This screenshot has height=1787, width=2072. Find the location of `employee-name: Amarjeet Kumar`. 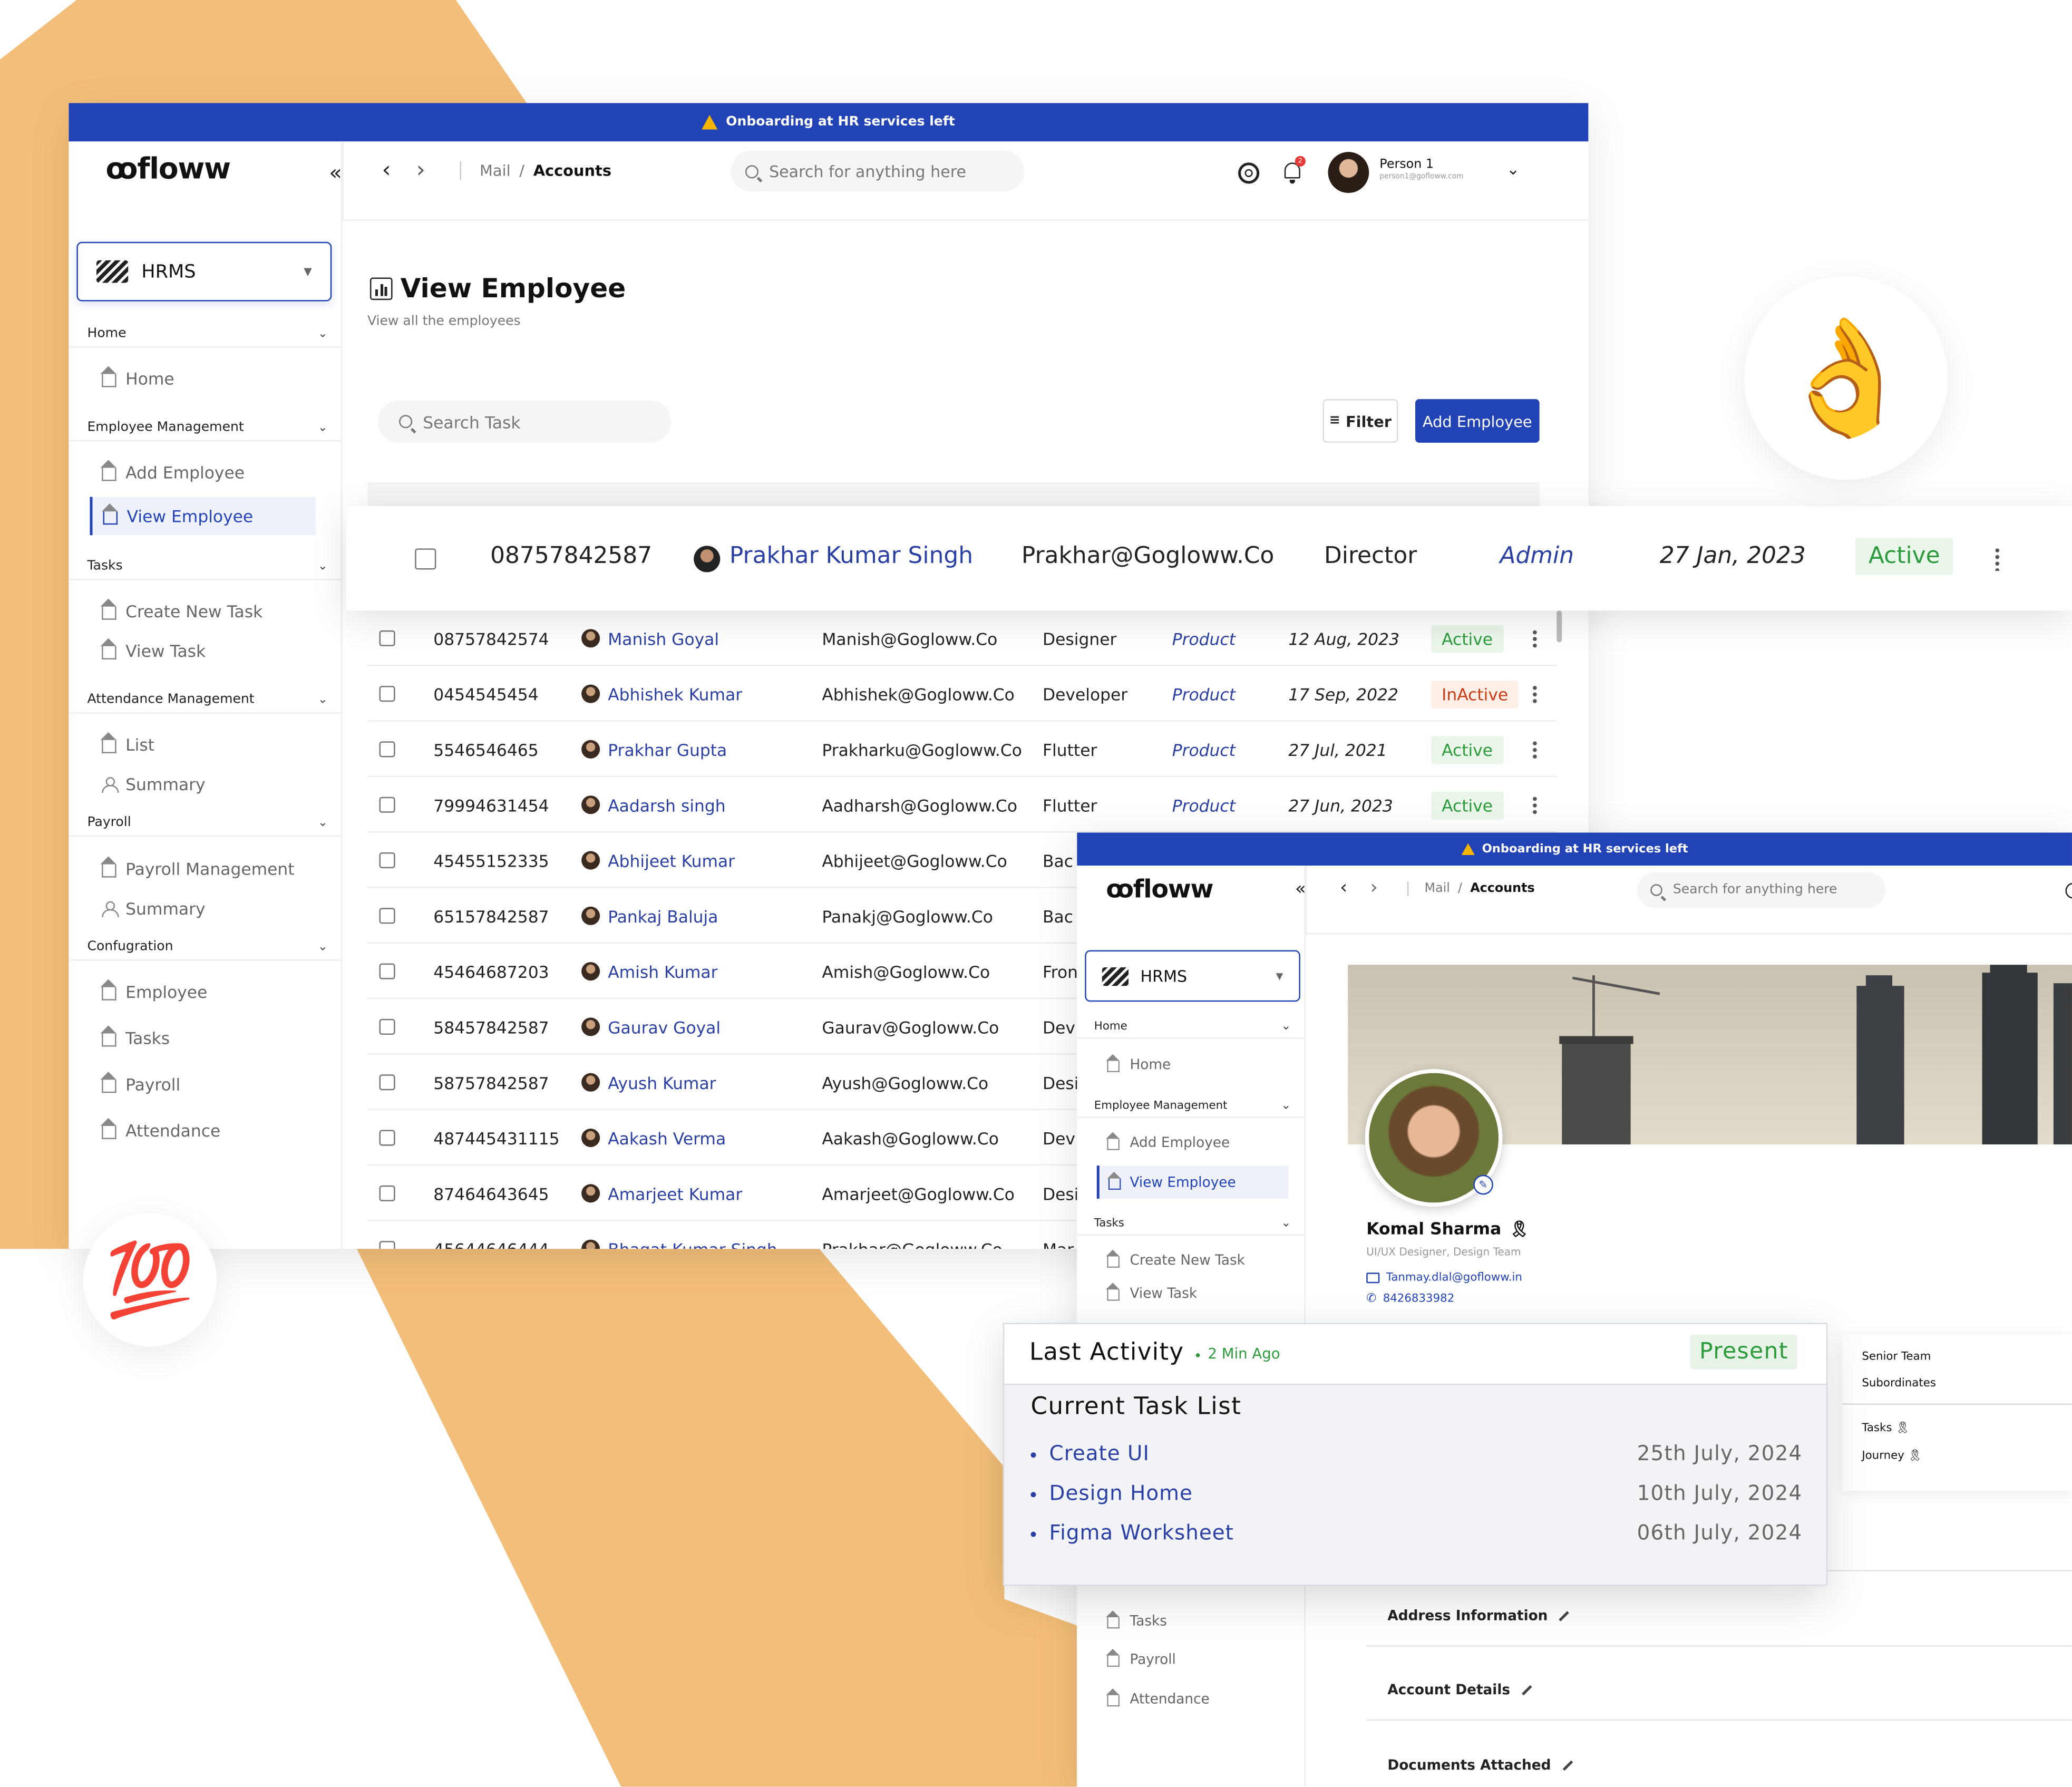

employee-name: Amarjeet Kumar is located at coordinates (675, 1193).